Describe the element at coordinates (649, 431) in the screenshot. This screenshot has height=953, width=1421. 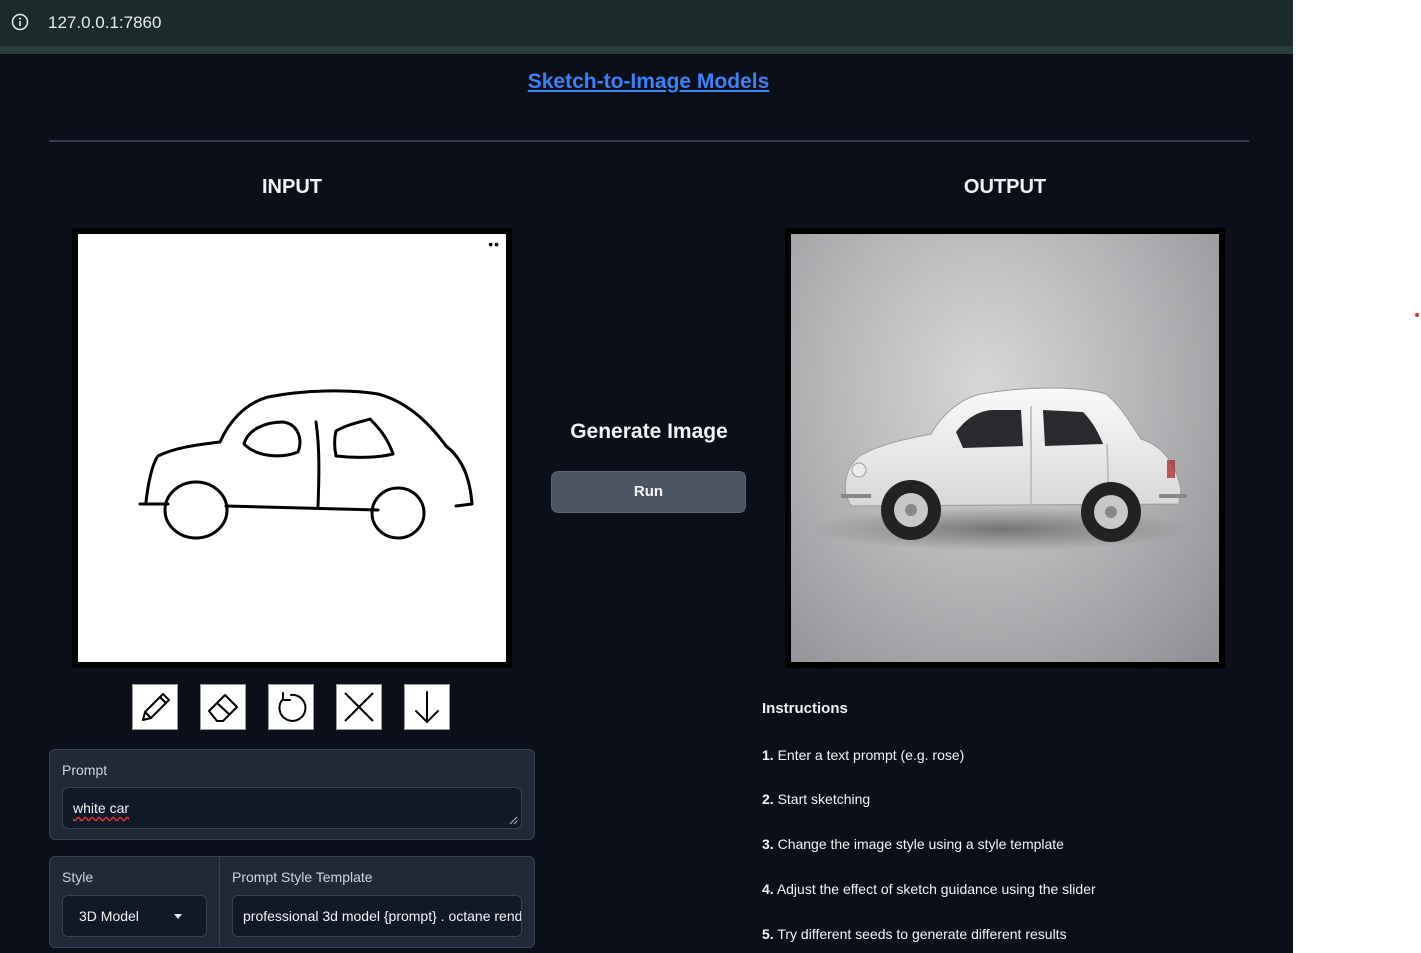
I see `generate-image-label: Generate Image` at that location.